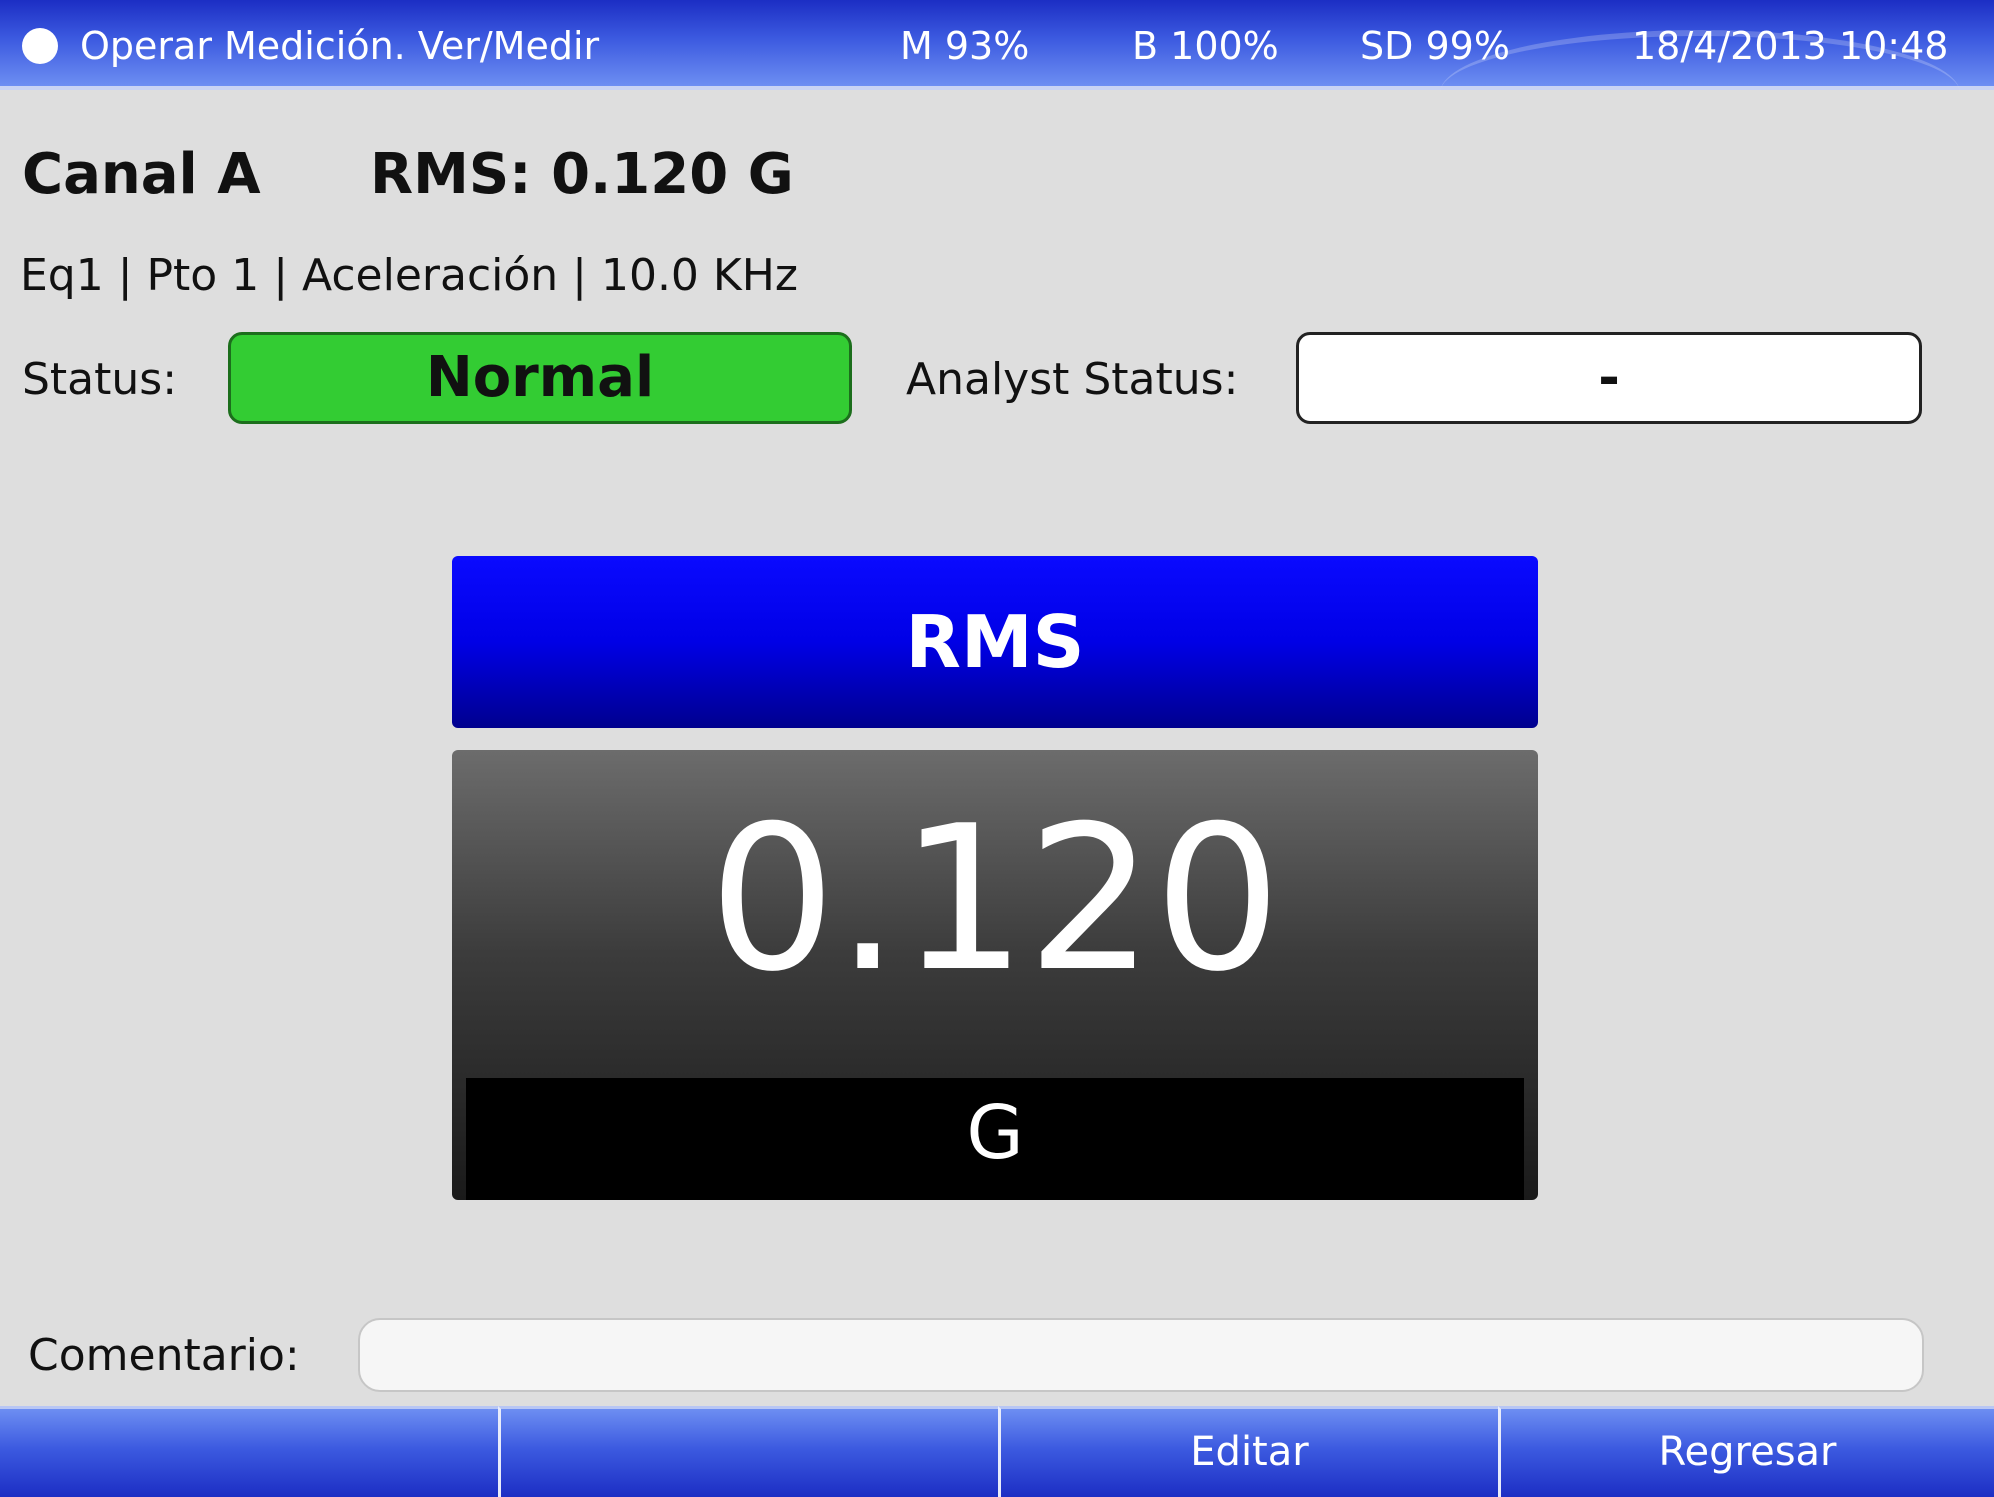  Describe the element at coordinates (995, 1139) in the screenshot. I see `meter-unit: G` at that location.